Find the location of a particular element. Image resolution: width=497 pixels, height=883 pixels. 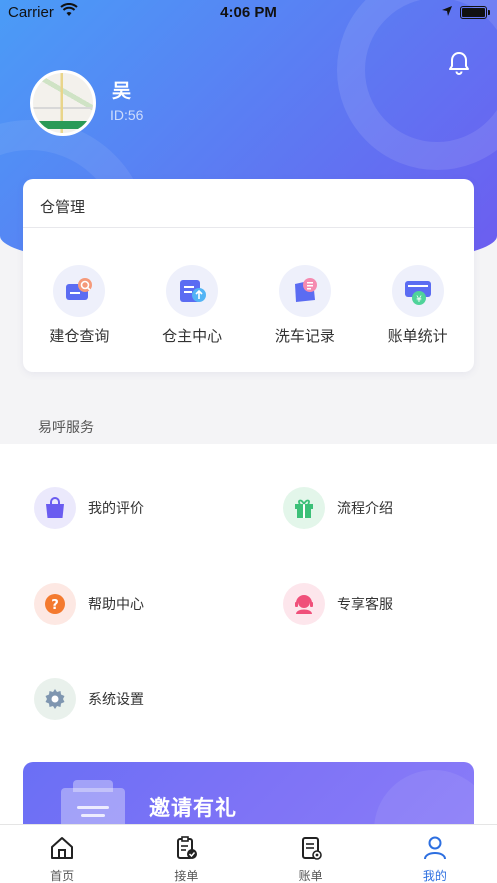

warehouse-item-label: 洗车记录 is located at coordinates (304, 336).